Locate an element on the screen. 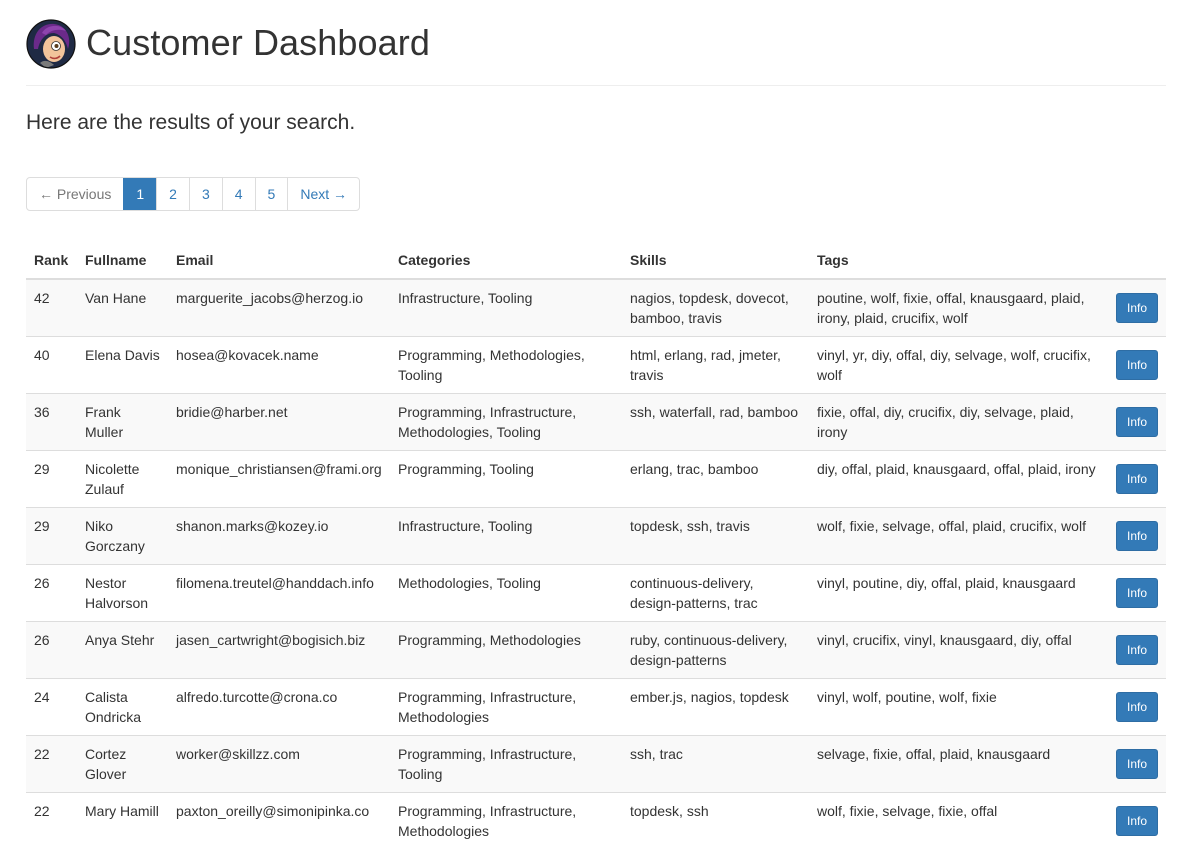 The height and width of the screenshot is (863, 1202). search-results-message: Here are the results of your search. is located at coordinates (191, 122).